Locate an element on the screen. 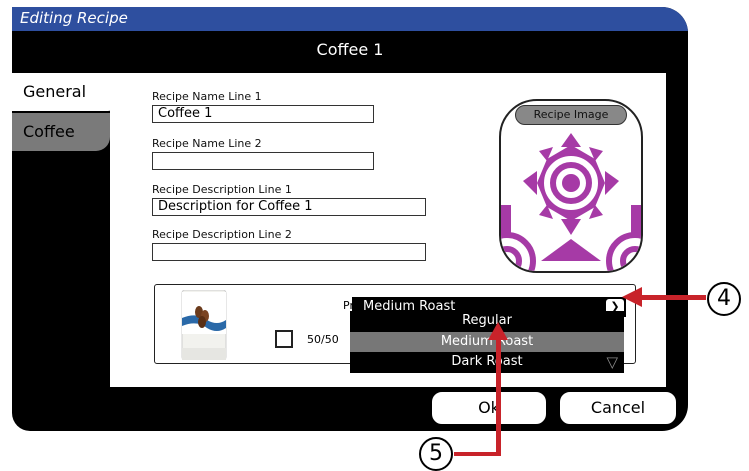 The image size is (749, 471). annotation-arrows is located at coordinates (580, 371).